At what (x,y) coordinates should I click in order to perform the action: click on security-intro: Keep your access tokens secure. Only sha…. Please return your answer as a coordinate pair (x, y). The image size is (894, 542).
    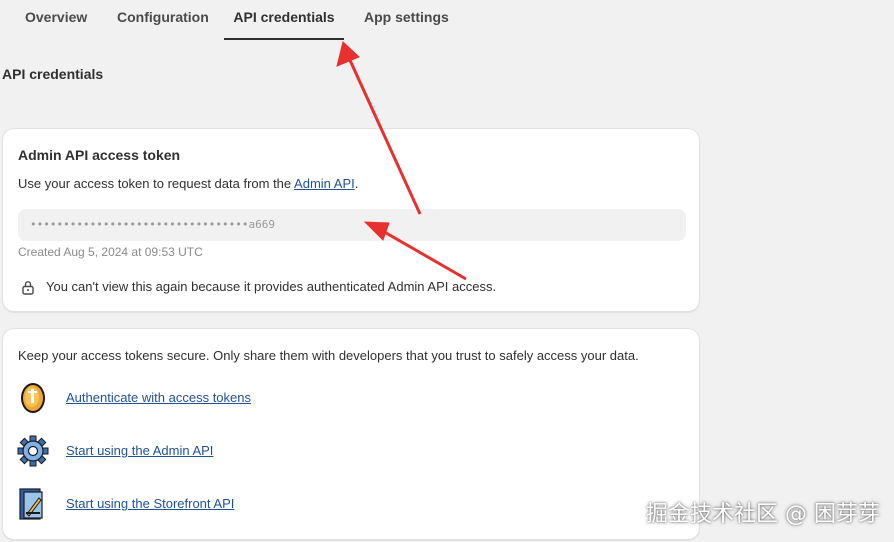
    Looking at the image, I should click on (328, 355).